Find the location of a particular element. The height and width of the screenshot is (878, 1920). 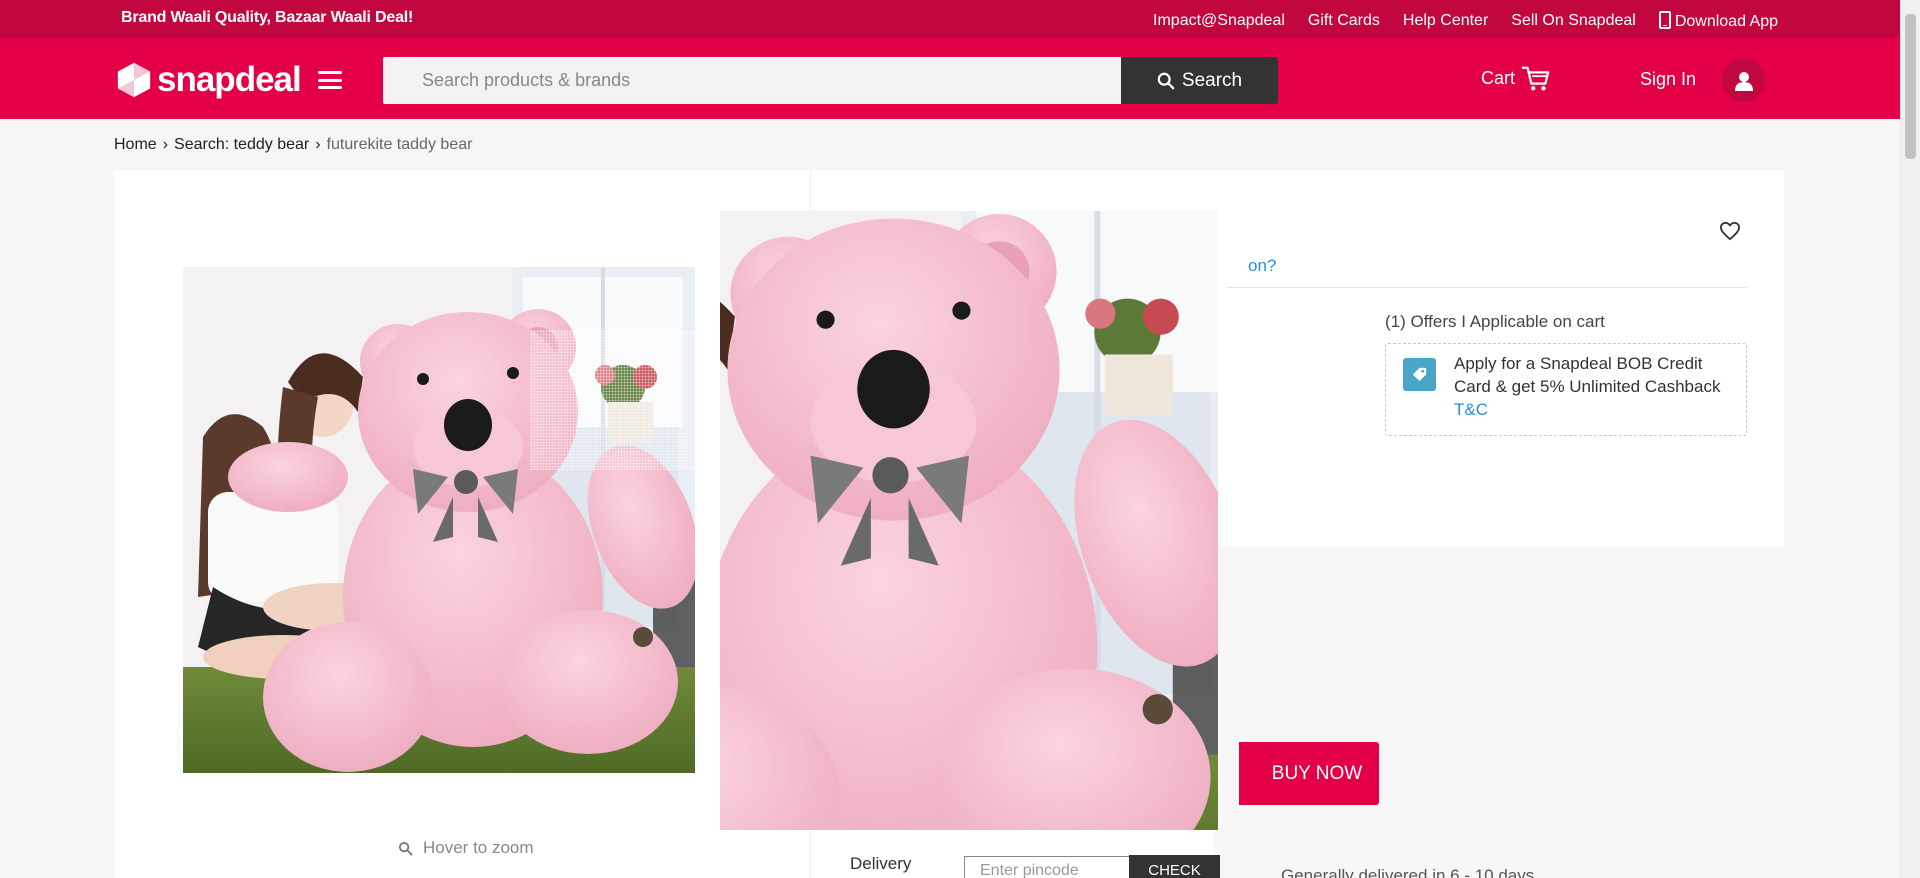

buy-now-label: BUY NOW is located at coordinates (1317, 773).